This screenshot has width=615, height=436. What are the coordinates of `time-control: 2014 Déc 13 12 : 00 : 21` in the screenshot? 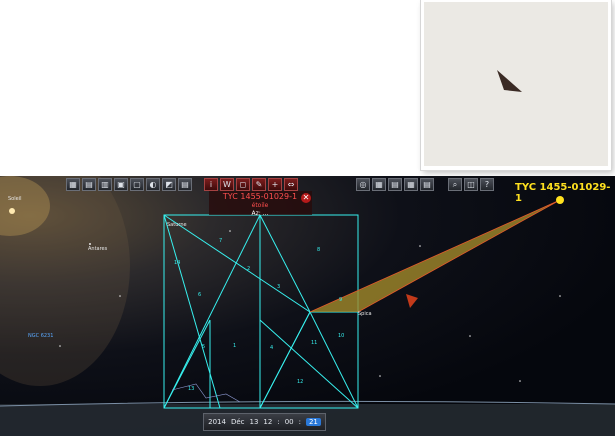 It's located at (264, 422).